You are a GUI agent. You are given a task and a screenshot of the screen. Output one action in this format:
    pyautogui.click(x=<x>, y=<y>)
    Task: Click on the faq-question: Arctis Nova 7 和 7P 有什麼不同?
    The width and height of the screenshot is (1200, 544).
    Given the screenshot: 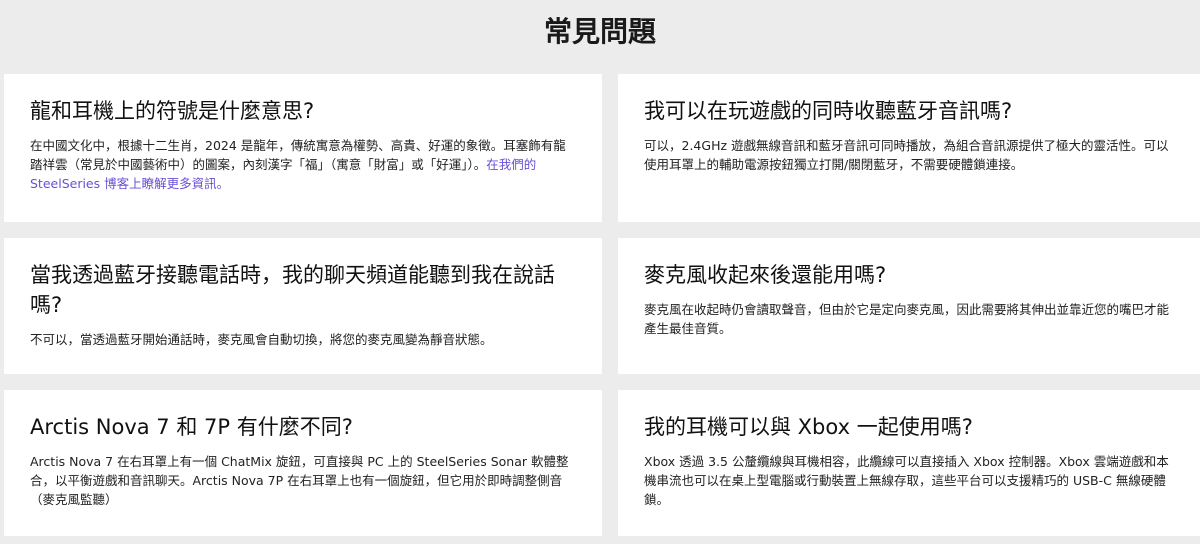 What is the action you would take?
    pyautogui.click(x=191, y=427)
    